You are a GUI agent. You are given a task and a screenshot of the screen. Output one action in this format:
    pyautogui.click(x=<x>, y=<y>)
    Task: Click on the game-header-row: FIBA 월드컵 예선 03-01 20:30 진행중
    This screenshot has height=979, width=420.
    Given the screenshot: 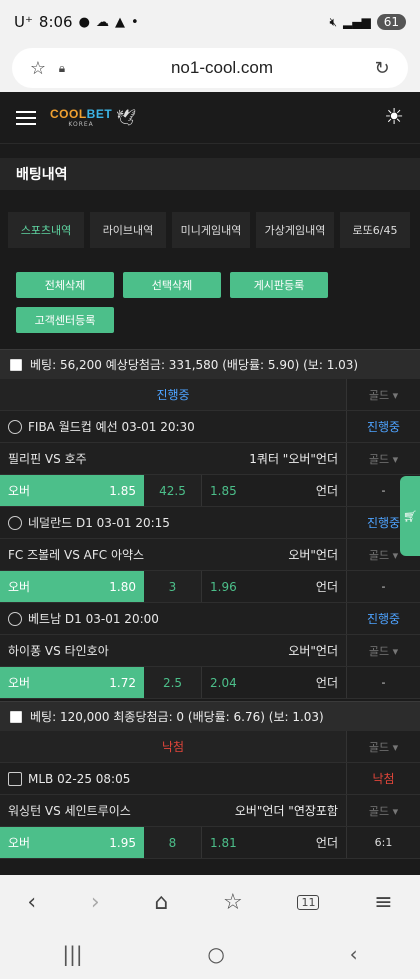 What is the action you would take?
    pyautogui.click(x=210, y=427)
    